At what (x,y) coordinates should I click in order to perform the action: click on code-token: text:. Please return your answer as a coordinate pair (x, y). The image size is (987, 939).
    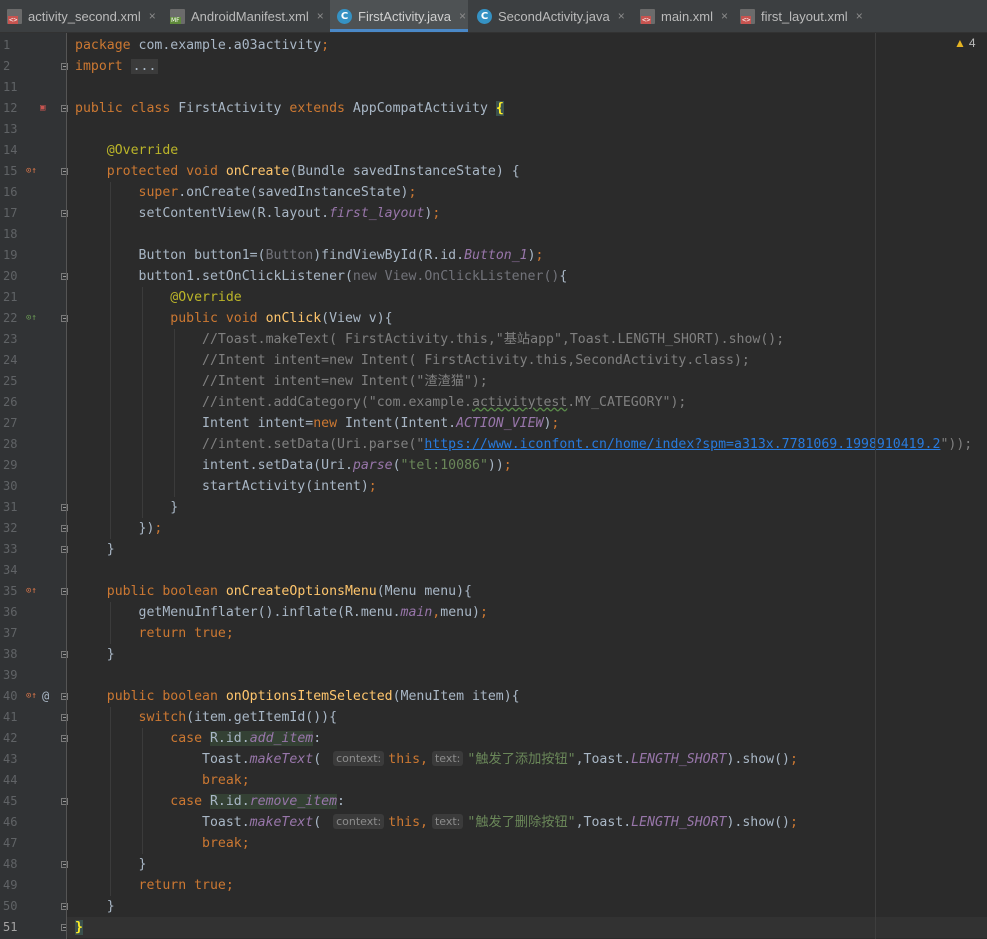
    Looking at the image, I should click on (447, 758).